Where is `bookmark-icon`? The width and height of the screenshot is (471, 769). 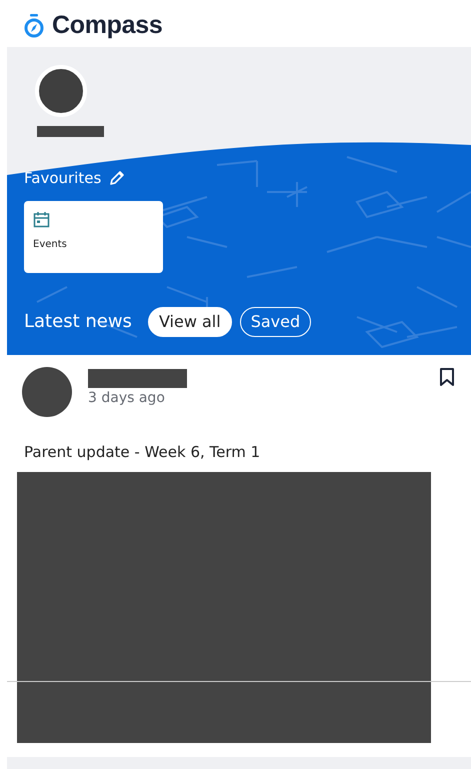
bookmark-icon is located at coordinates (447, 377).